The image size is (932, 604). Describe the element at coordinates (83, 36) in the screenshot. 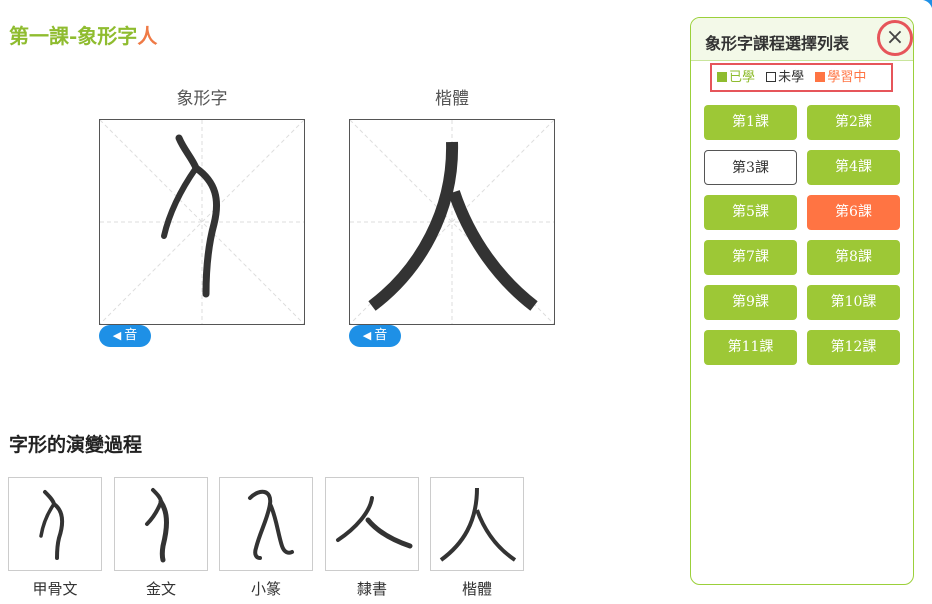

I see `page-title: 第一課-象形字人` at that location.